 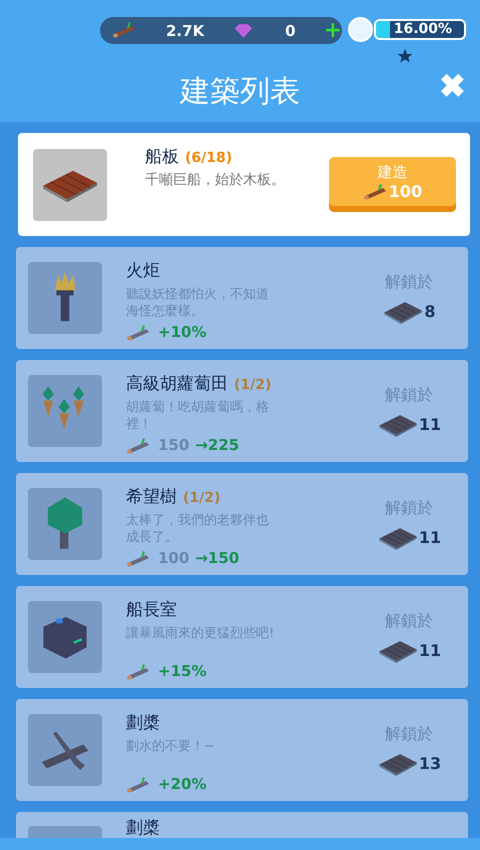 I want to click on gem-icon, so click(x=244, y=31).